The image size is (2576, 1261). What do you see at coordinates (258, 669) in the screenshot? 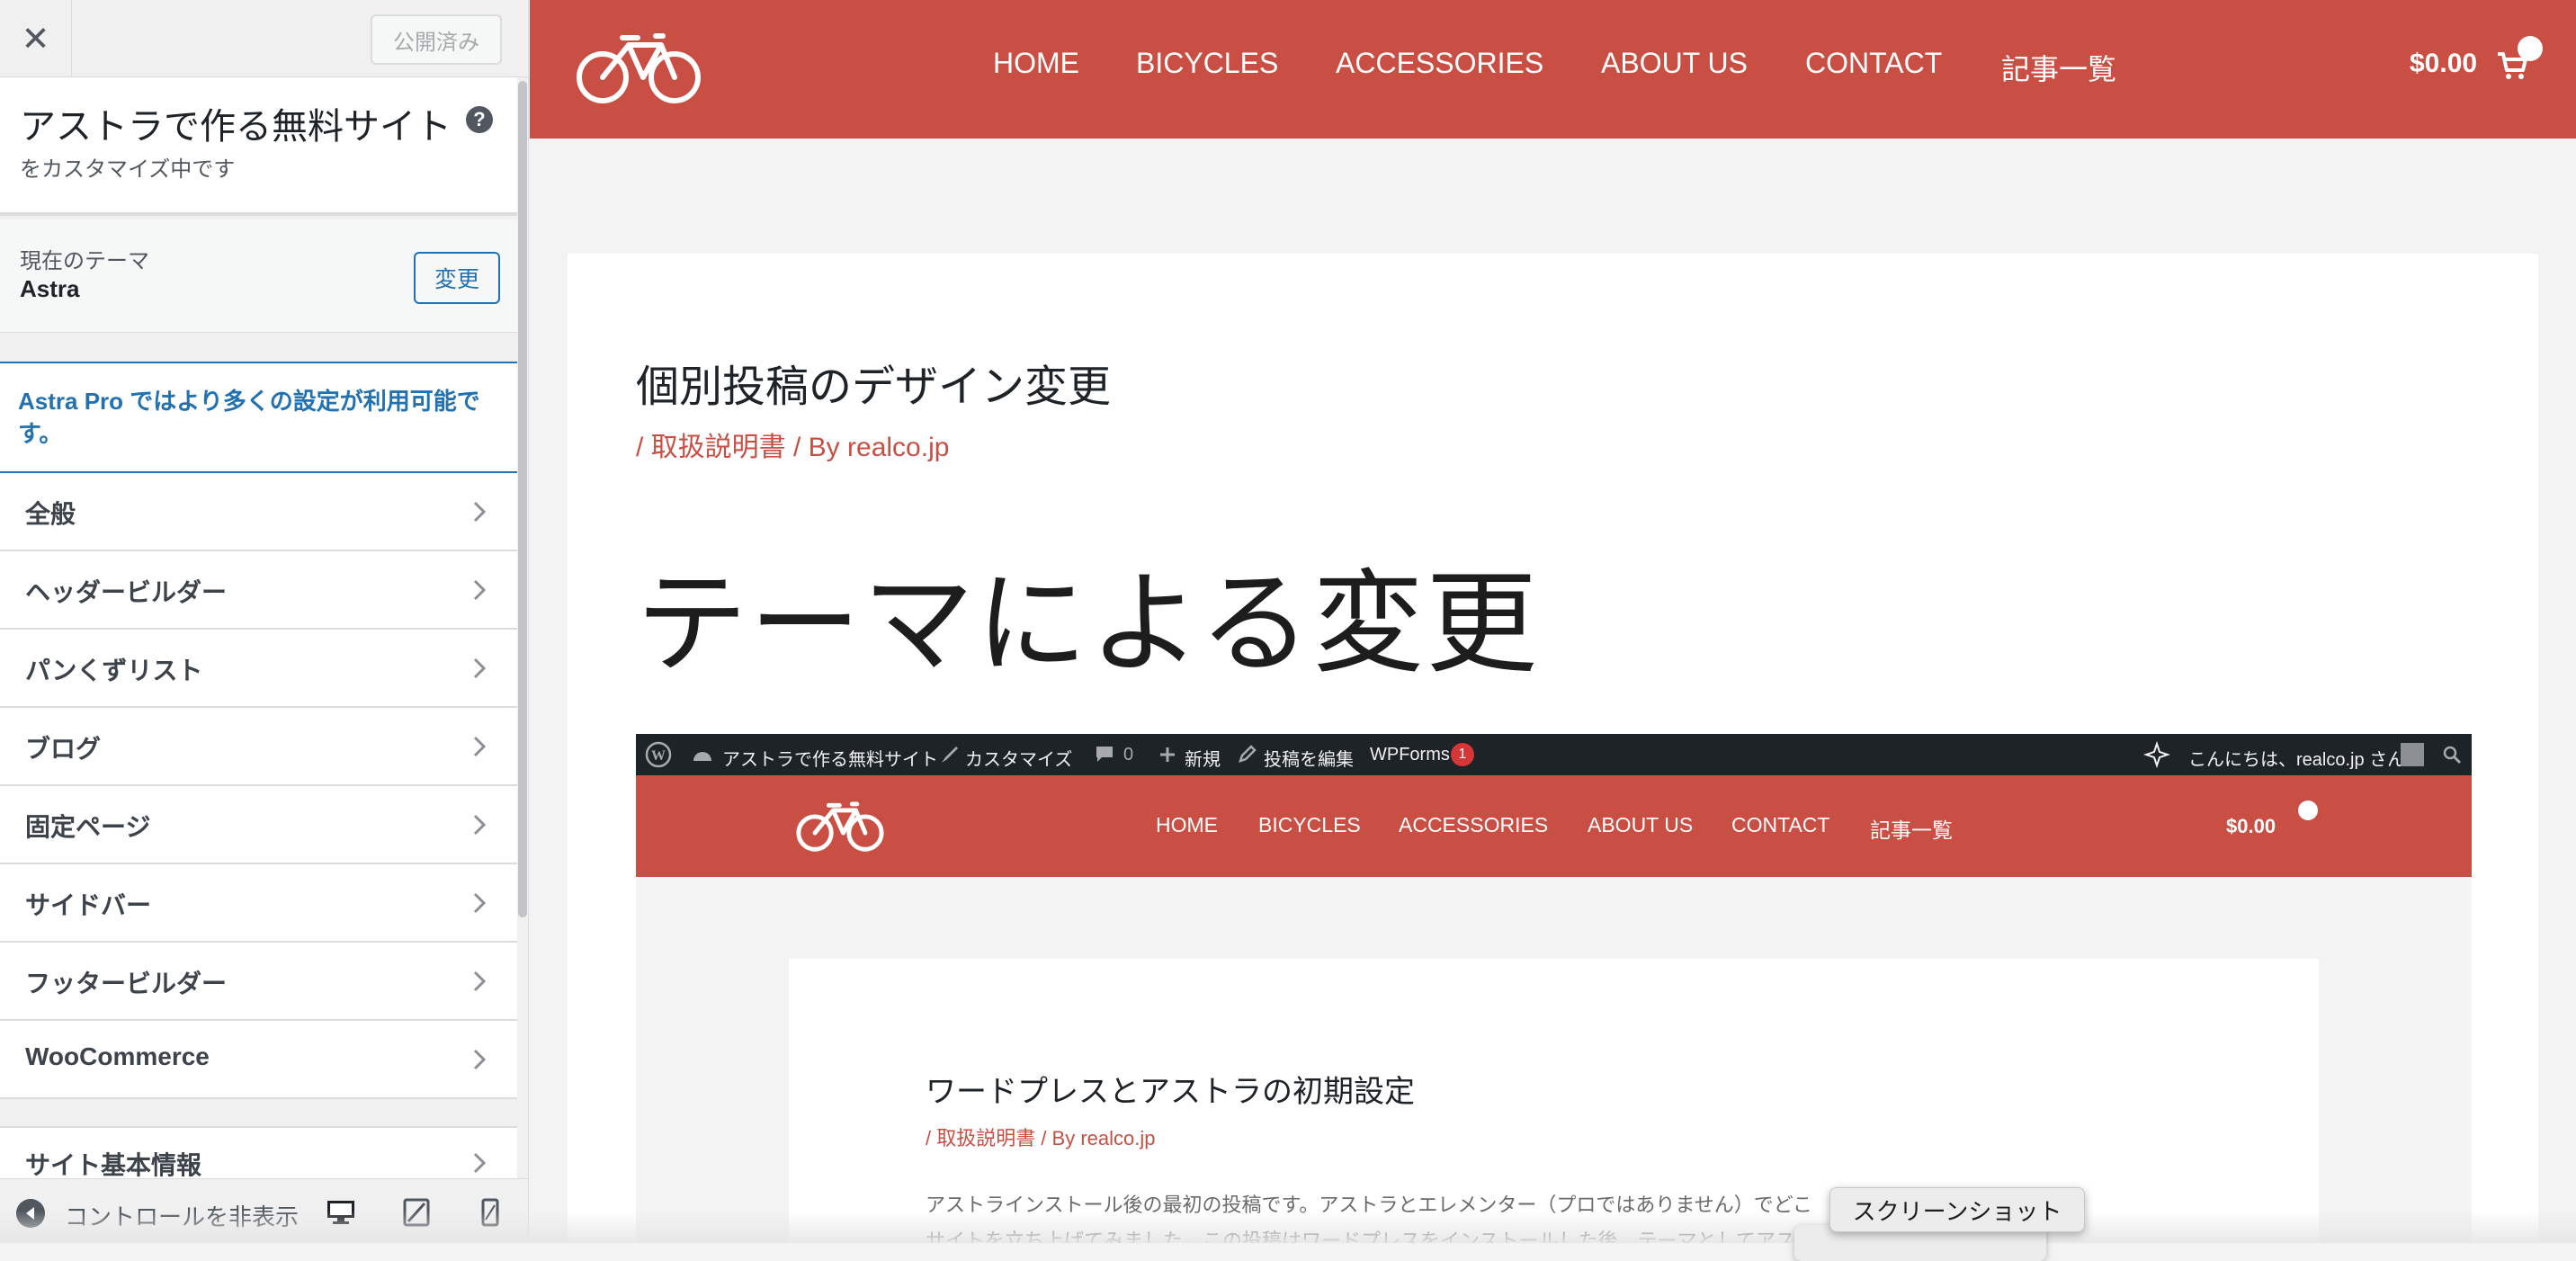
I see `menu-item-breadcrumb: パンくずリスト` at bounding box center [258, 669].